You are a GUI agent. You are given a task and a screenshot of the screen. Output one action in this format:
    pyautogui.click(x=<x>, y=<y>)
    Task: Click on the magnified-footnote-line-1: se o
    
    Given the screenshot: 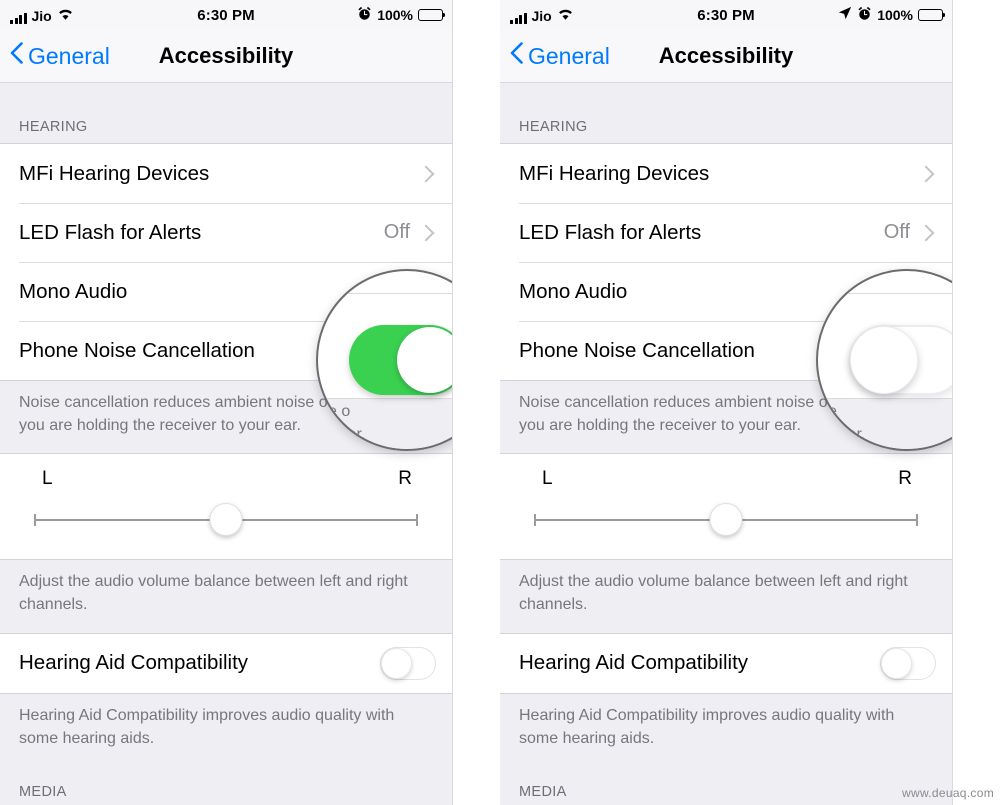 What is the action you would take?
    pyautogui.click(x=335, y=411)
    